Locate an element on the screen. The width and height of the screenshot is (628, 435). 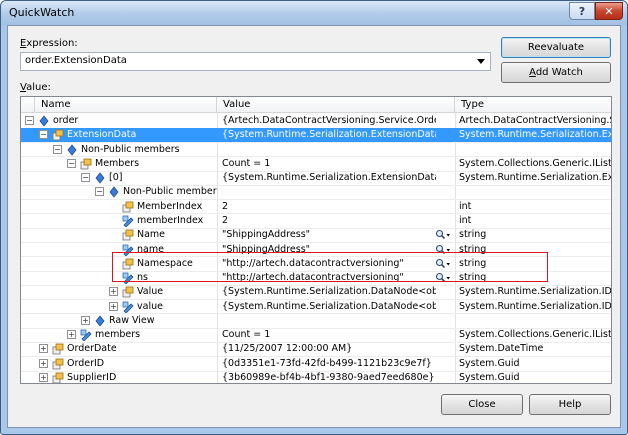
expression-combobox: order.ExtensionData is located at coordinates (255, 61).